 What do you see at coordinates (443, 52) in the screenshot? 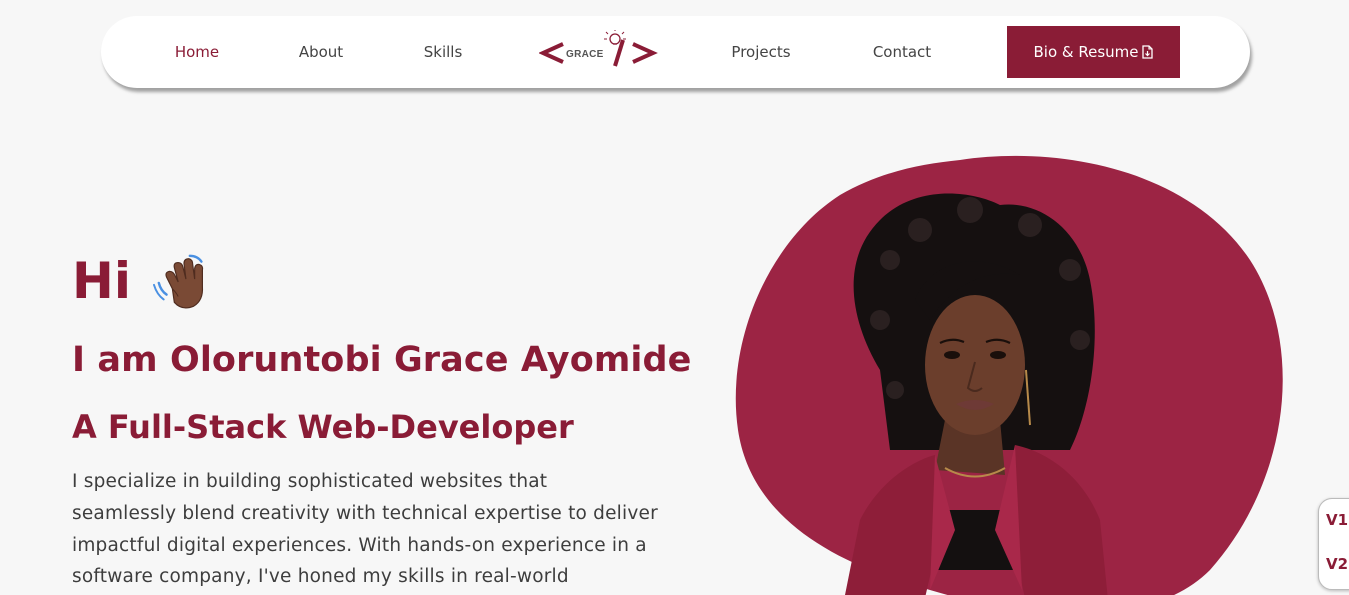
I see `nav-skills: Skills` at bounding box center [443, 52].